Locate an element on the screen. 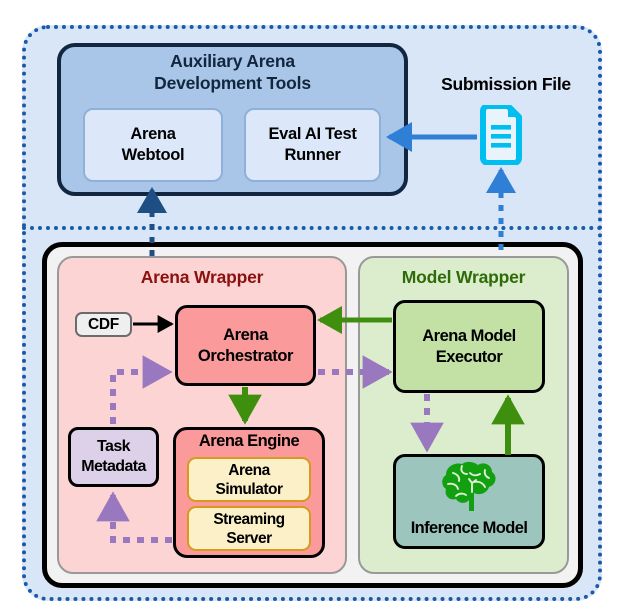 The image size is (640, 611). arena-model-executor-label-line2: Executor is located at coordinates (469, 356).